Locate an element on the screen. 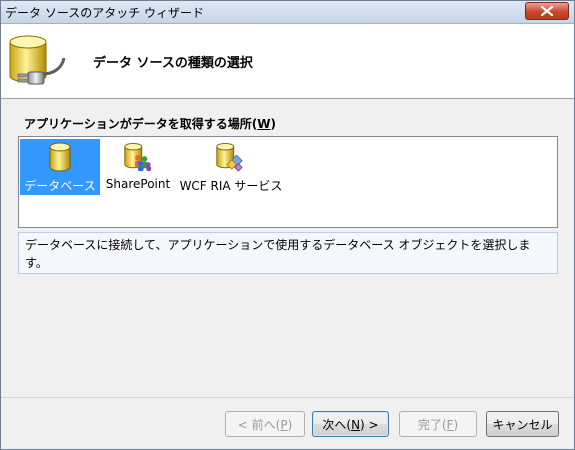 This screenshot has height=450, width=575. list-item-label: データベース is located at coordinates (60, 186).